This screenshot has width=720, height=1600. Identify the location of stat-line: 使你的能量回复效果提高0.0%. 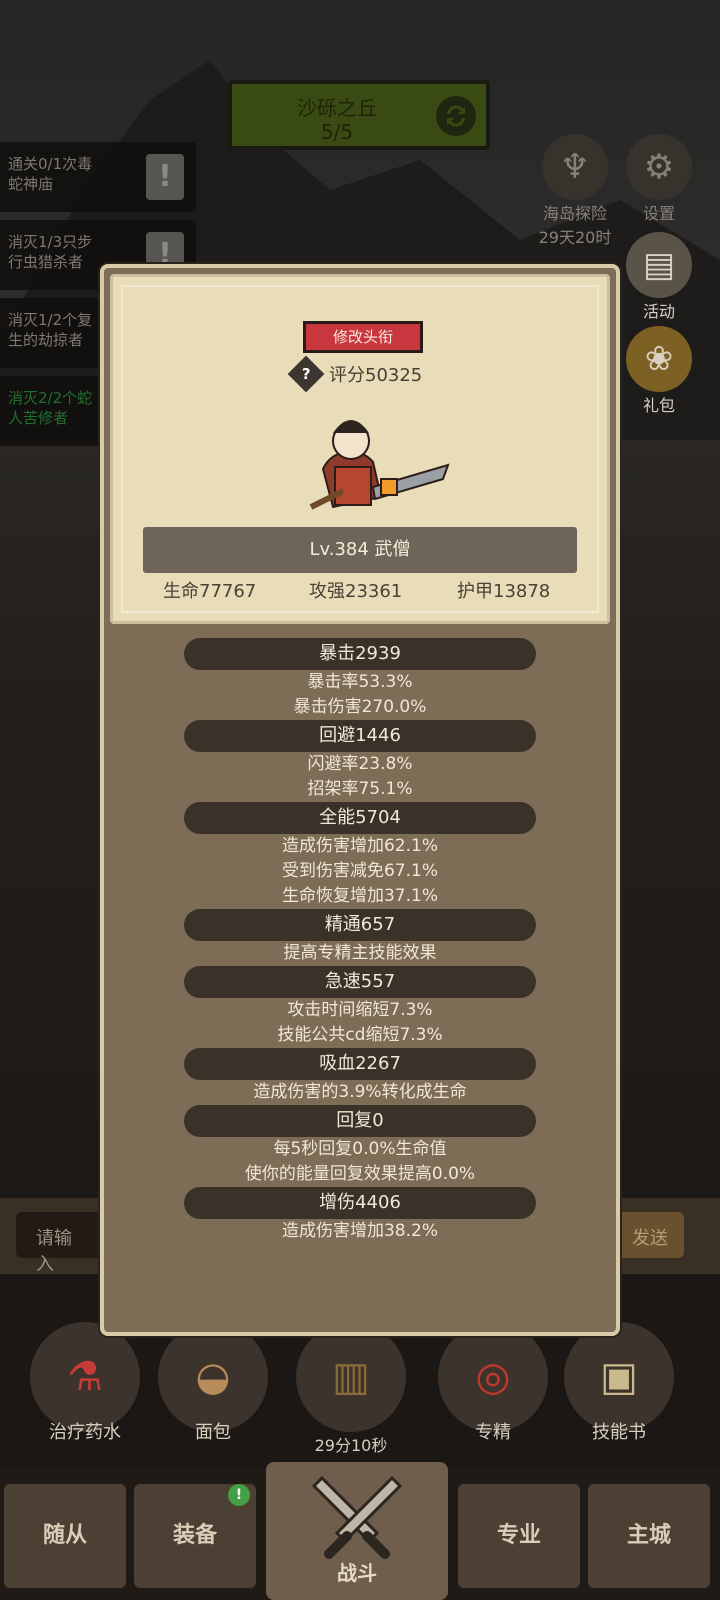
(360, 1174).